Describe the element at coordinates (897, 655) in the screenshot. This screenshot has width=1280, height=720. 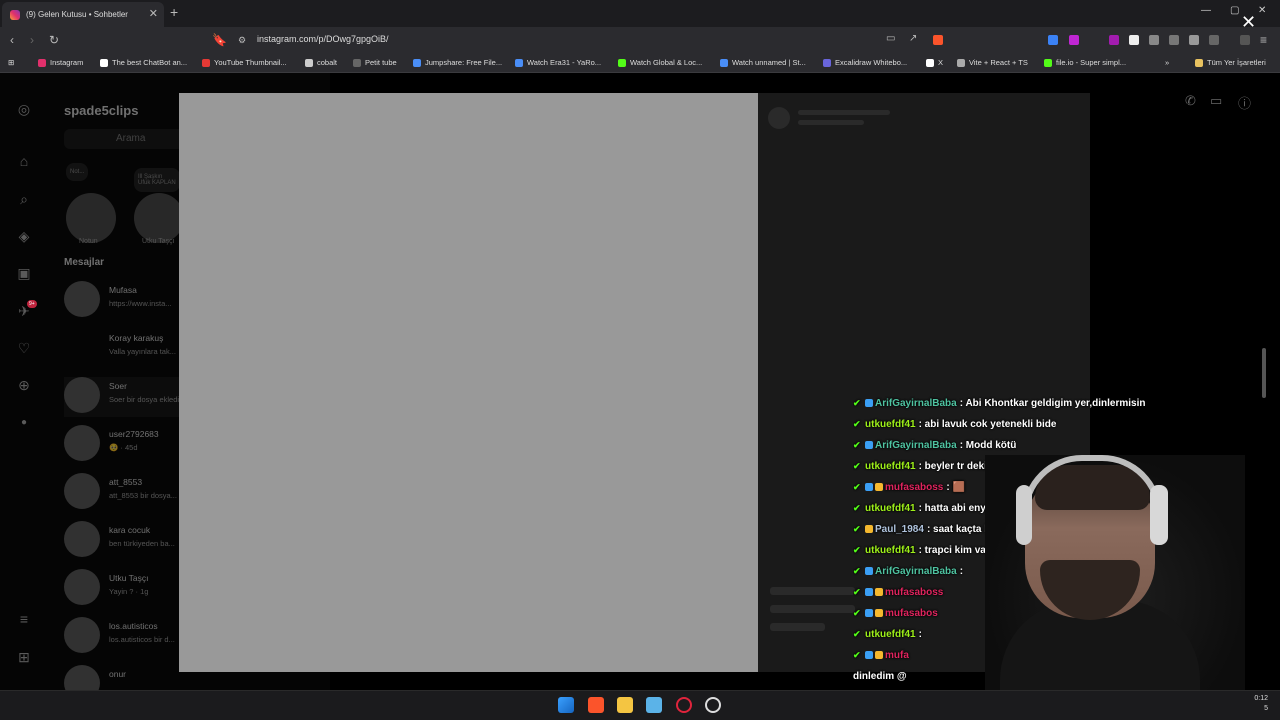
I see `chat-username: mufa` at that location.